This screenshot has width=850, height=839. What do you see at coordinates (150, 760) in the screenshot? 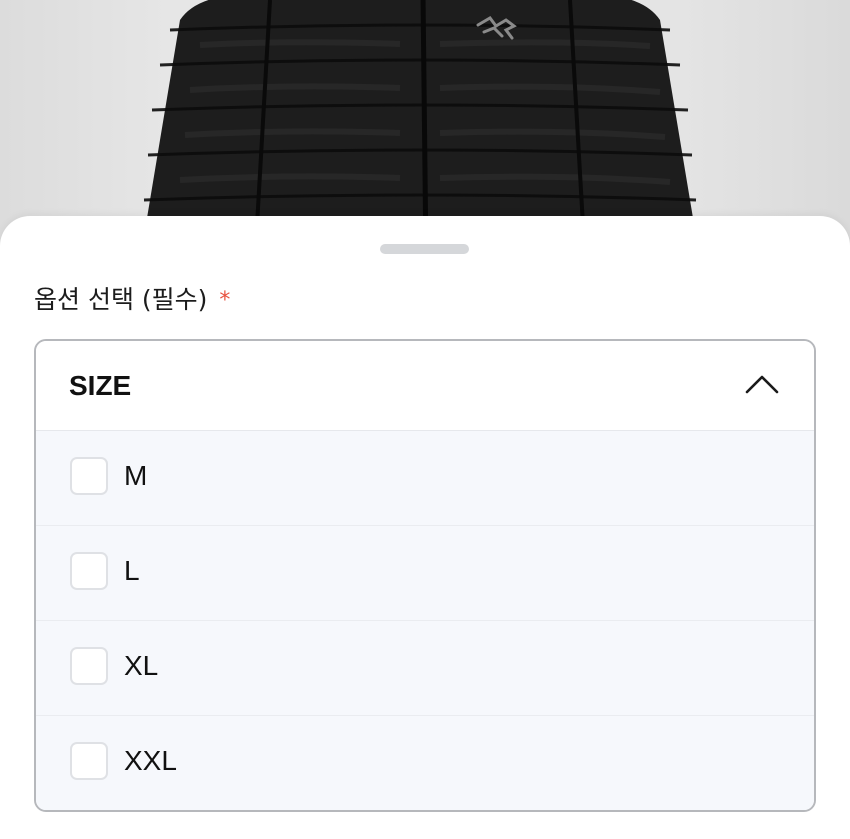
I see `size-option-label: XXL` at bounding box center [150, 760].